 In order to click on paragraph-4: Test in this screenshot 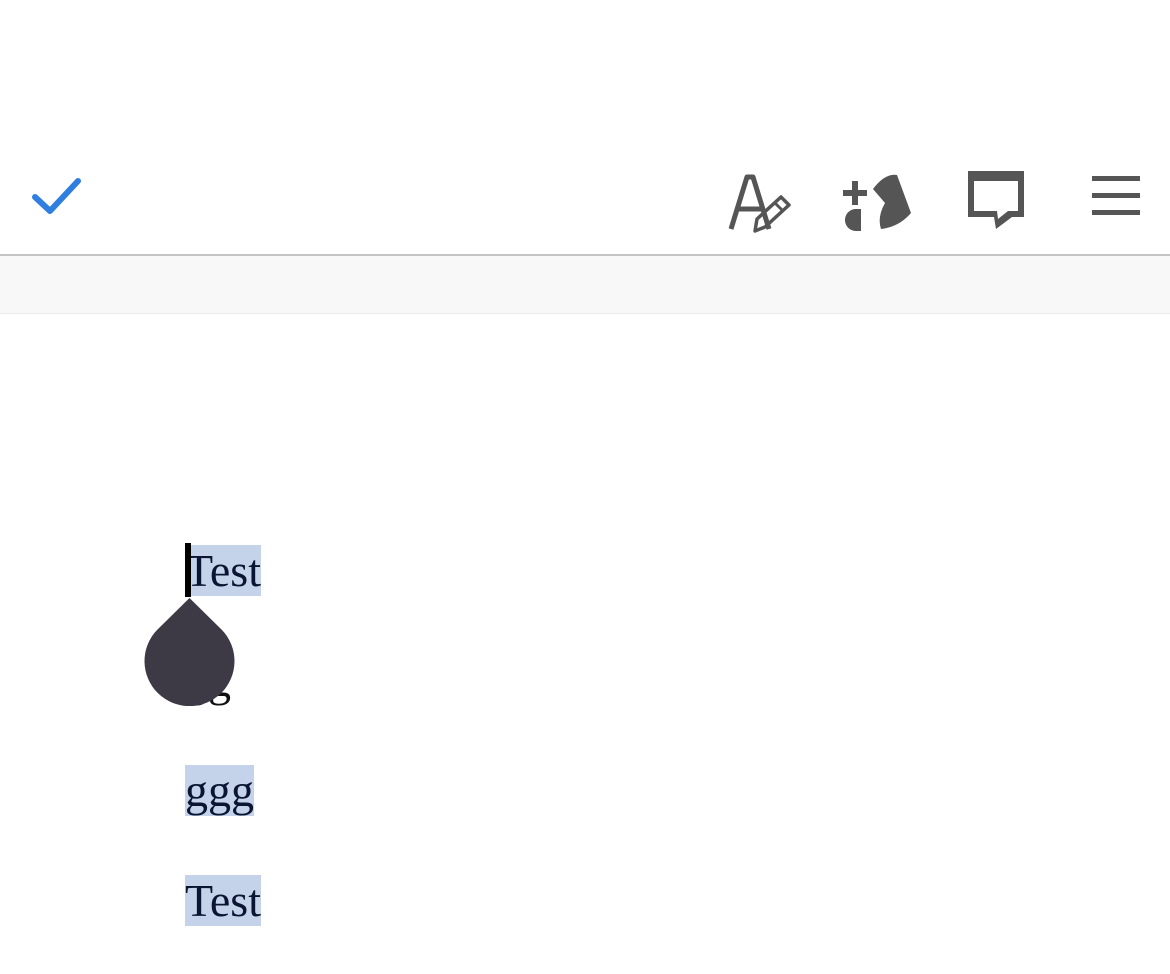, I will do `click(223, 901)`.